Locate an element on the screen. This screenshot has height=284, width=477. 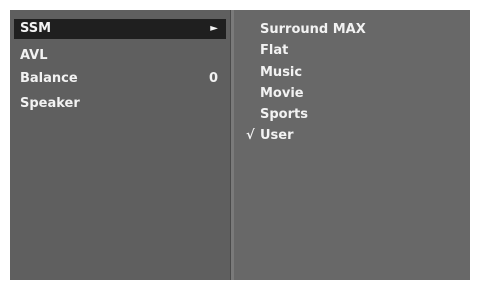
menu-item-label: Speaker is located at coordinates (50, 103).